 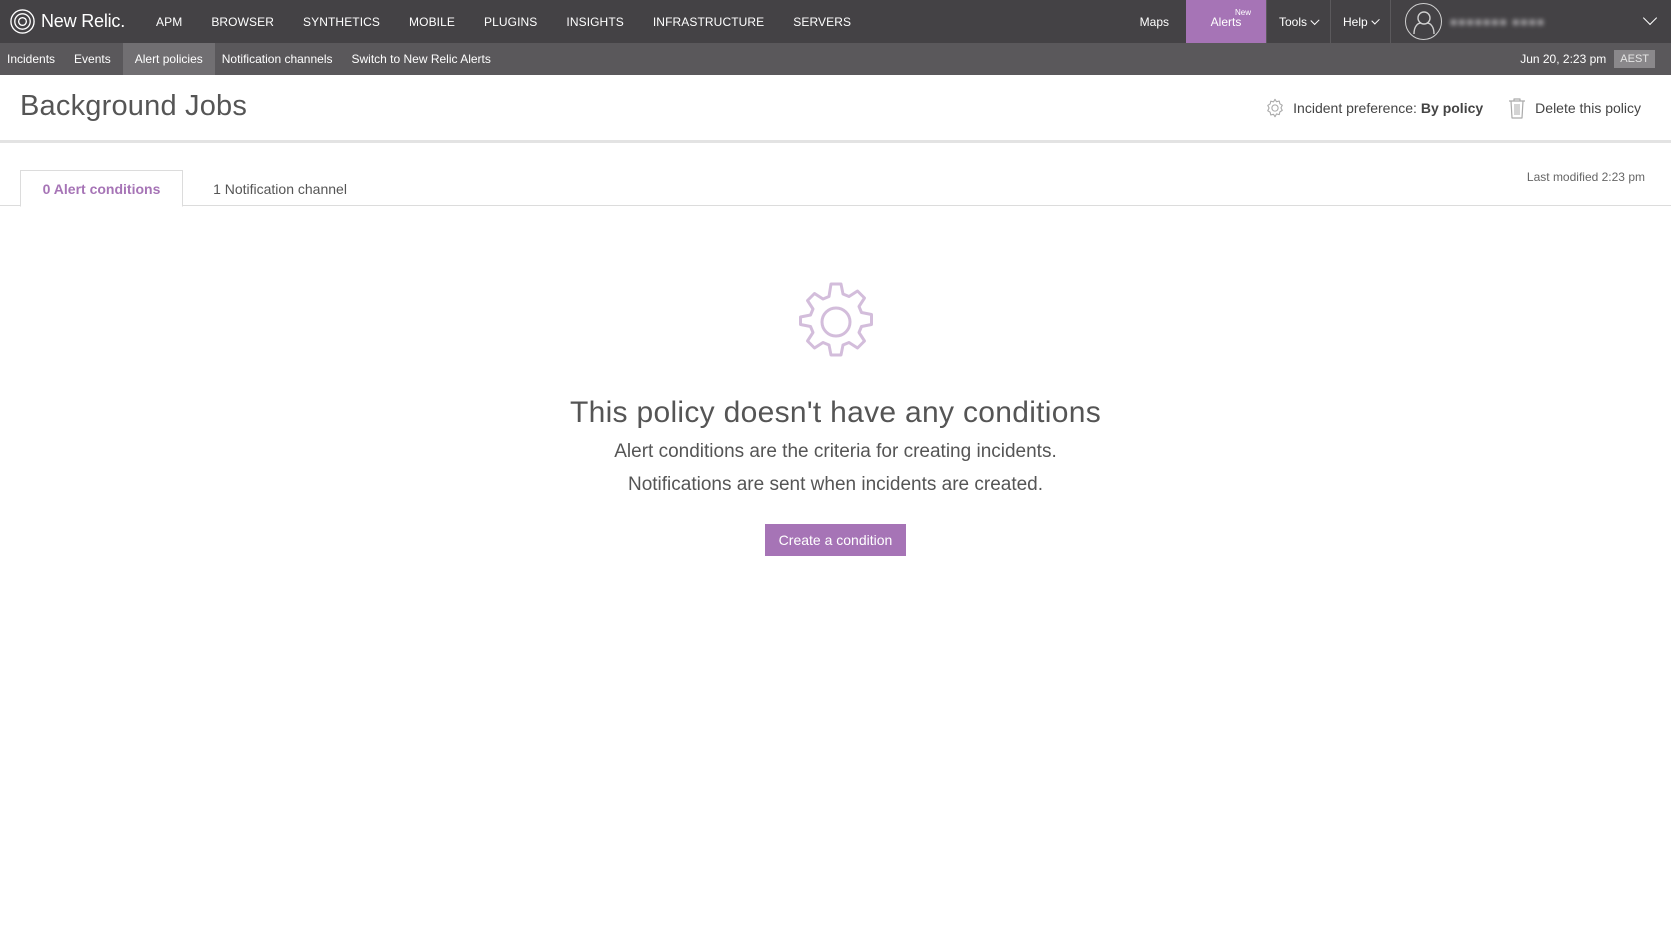 What do you see at coordinates (280, 59) in the screenshot?
I see `subnav-item-notification-channels: Notification channels` at bounding box center [280, 59].